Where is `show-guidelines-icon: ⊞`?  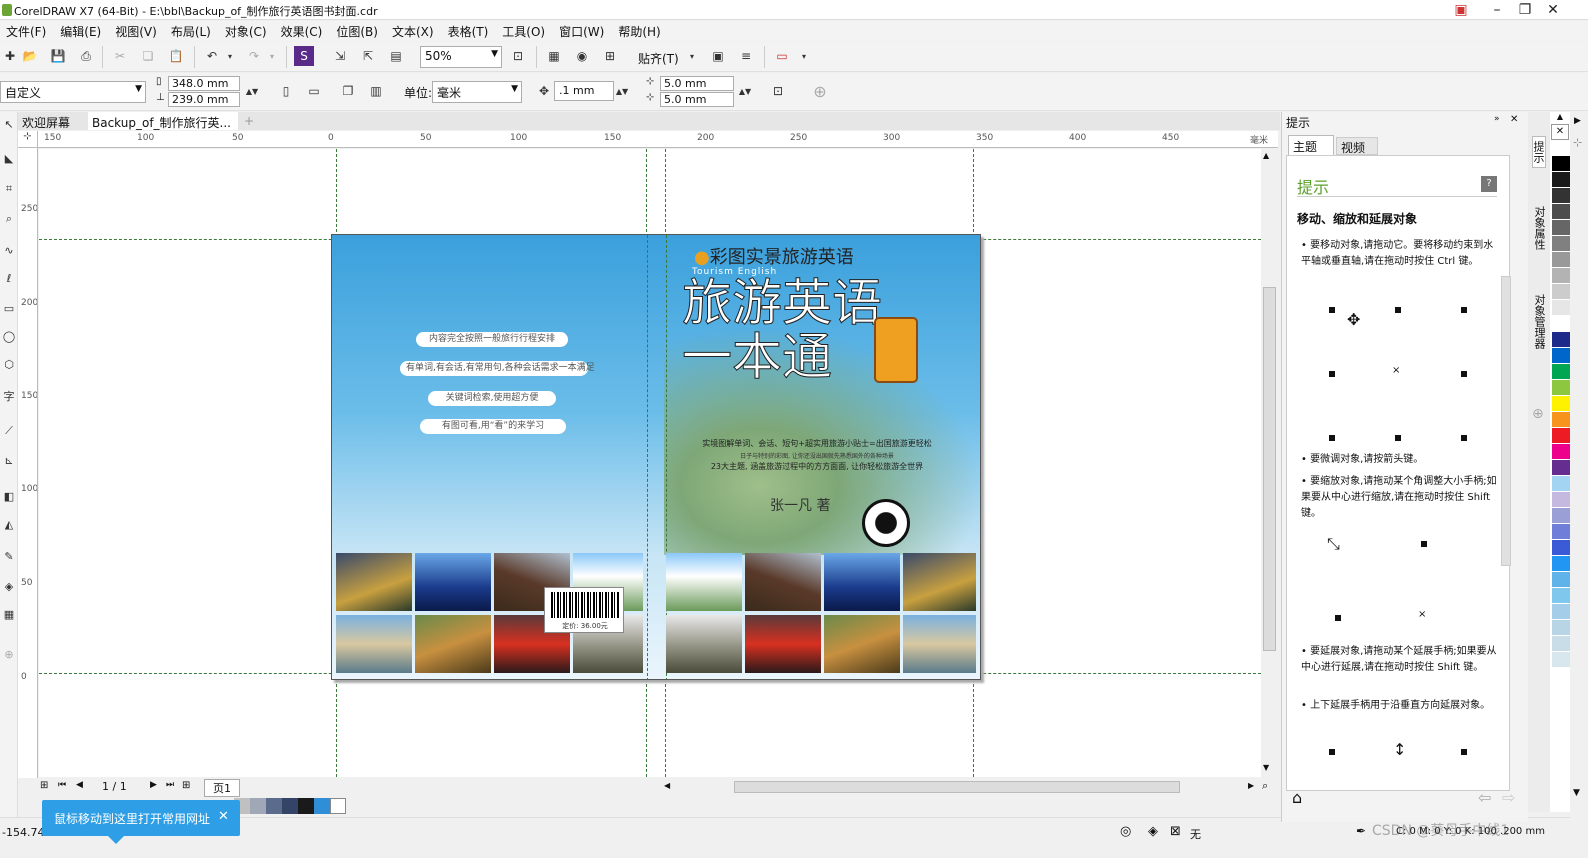 show-guidelines-icon: ⊞ is located at coordinates (610, 56).